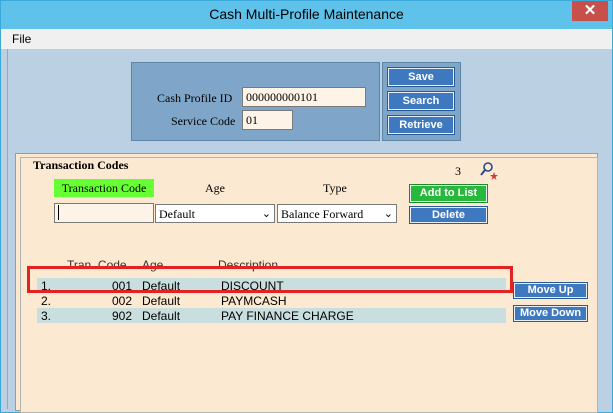  Describe the element at coordinates (58, 212) in the screenshot. I see `text-caret` at that location.